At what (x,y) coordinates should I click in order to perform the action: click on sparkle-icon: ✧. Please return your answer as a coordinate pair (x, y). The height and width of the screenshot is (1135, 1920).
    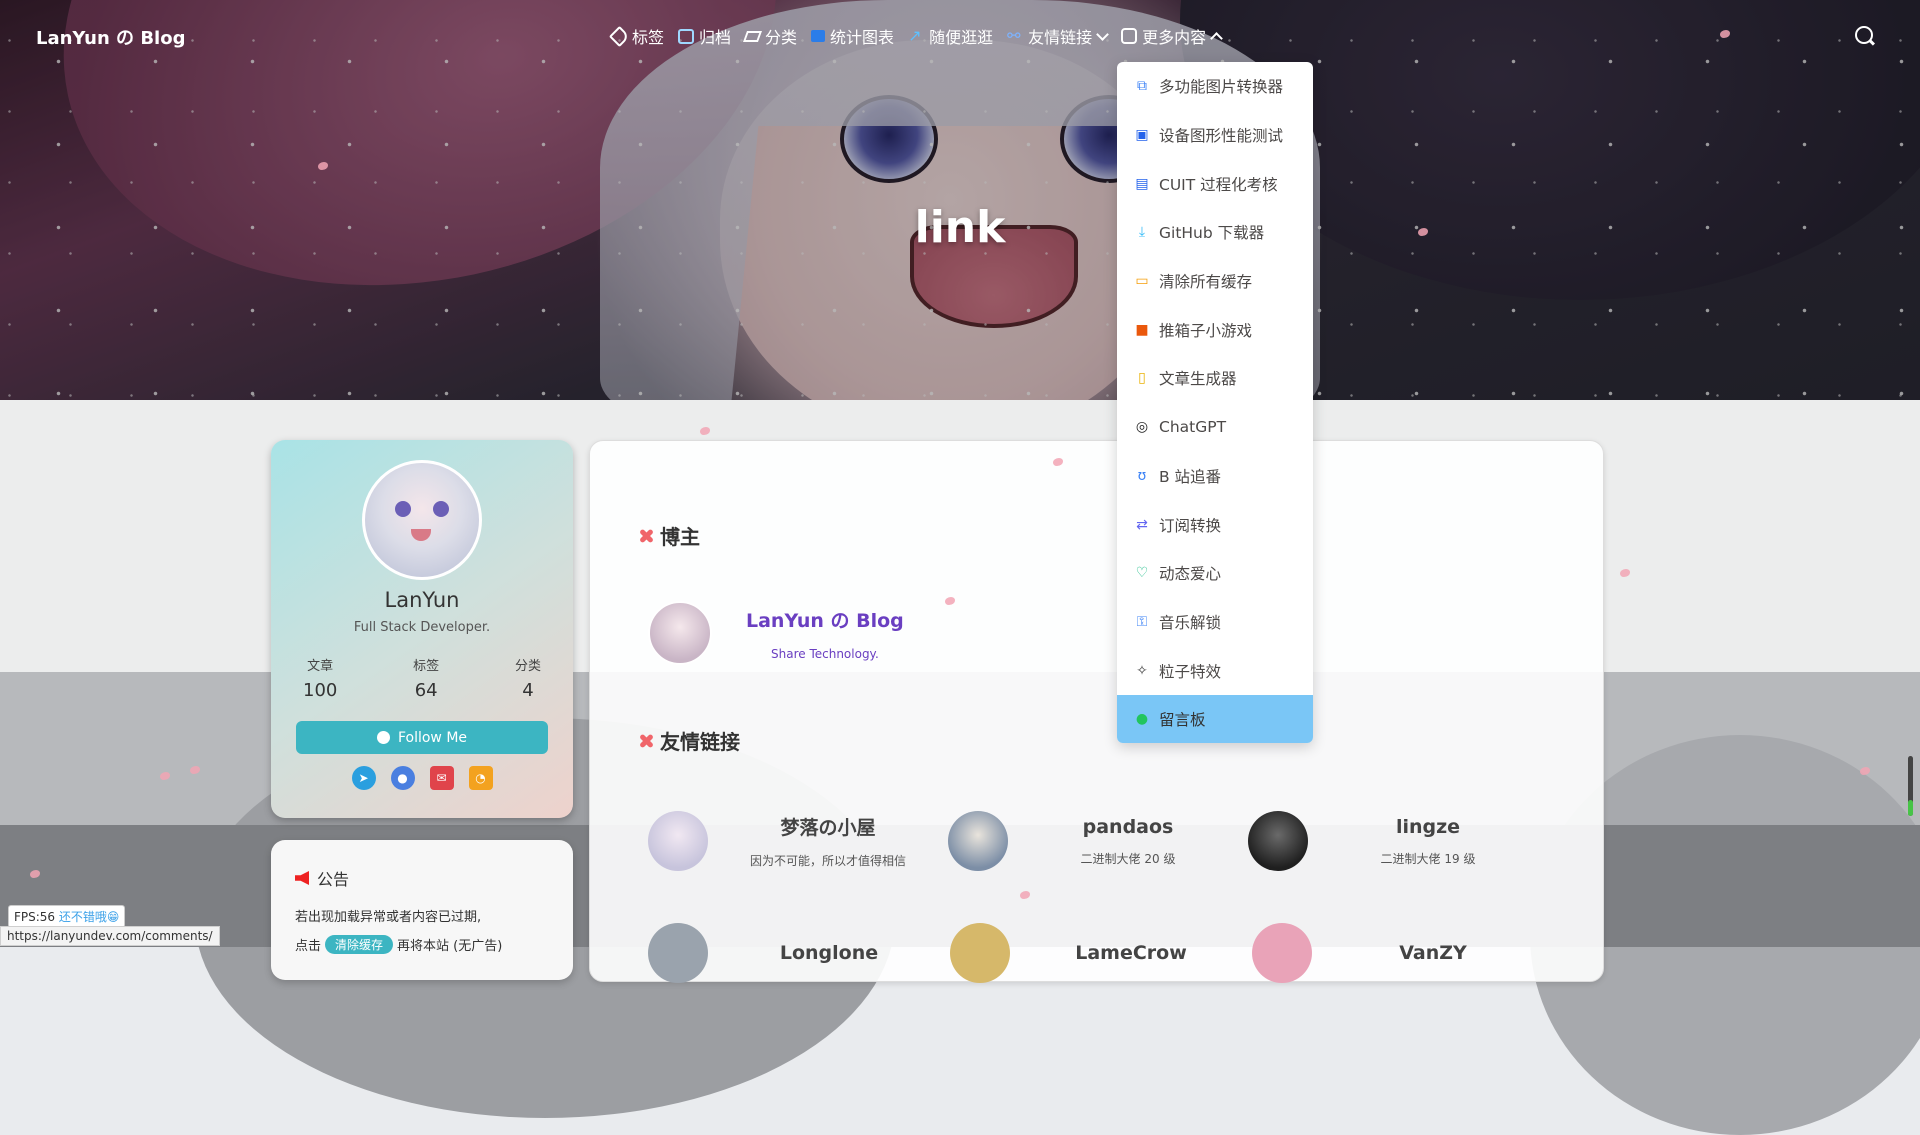
    Looking at the image, I should click on (1142, 670).